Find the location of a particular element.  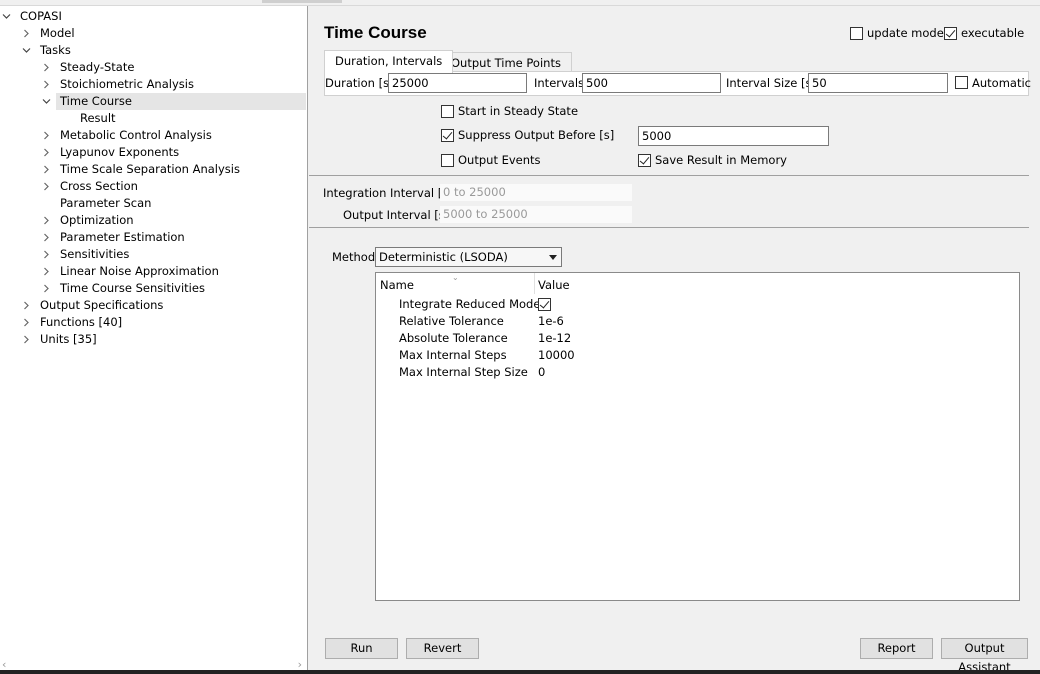

duration-input: 25000 is located at coordinates (457, 83).